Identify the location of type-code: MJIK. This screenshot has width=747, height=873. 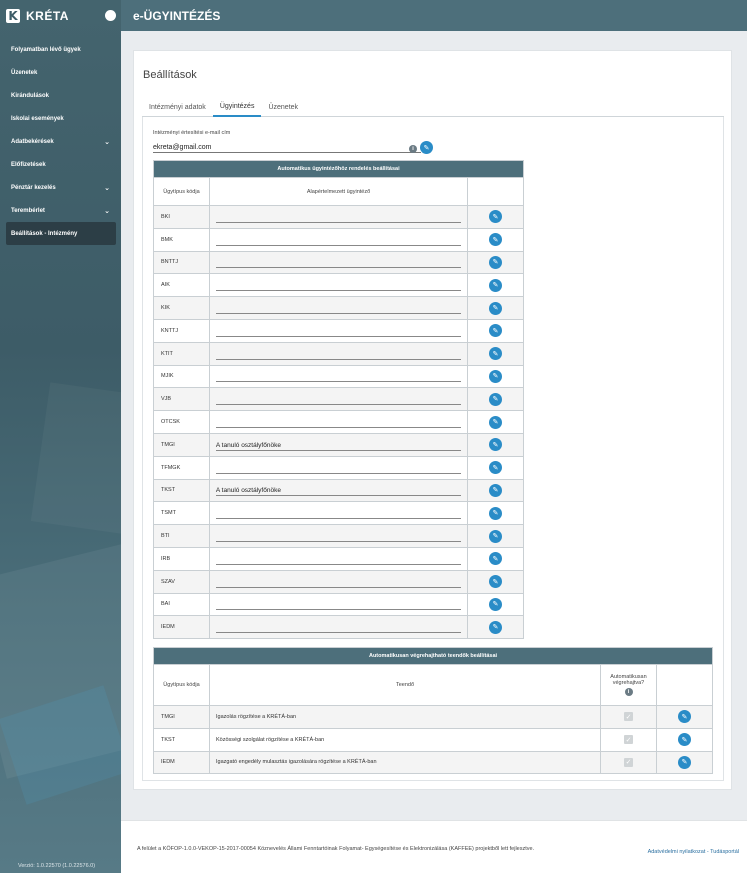
(181, 376).